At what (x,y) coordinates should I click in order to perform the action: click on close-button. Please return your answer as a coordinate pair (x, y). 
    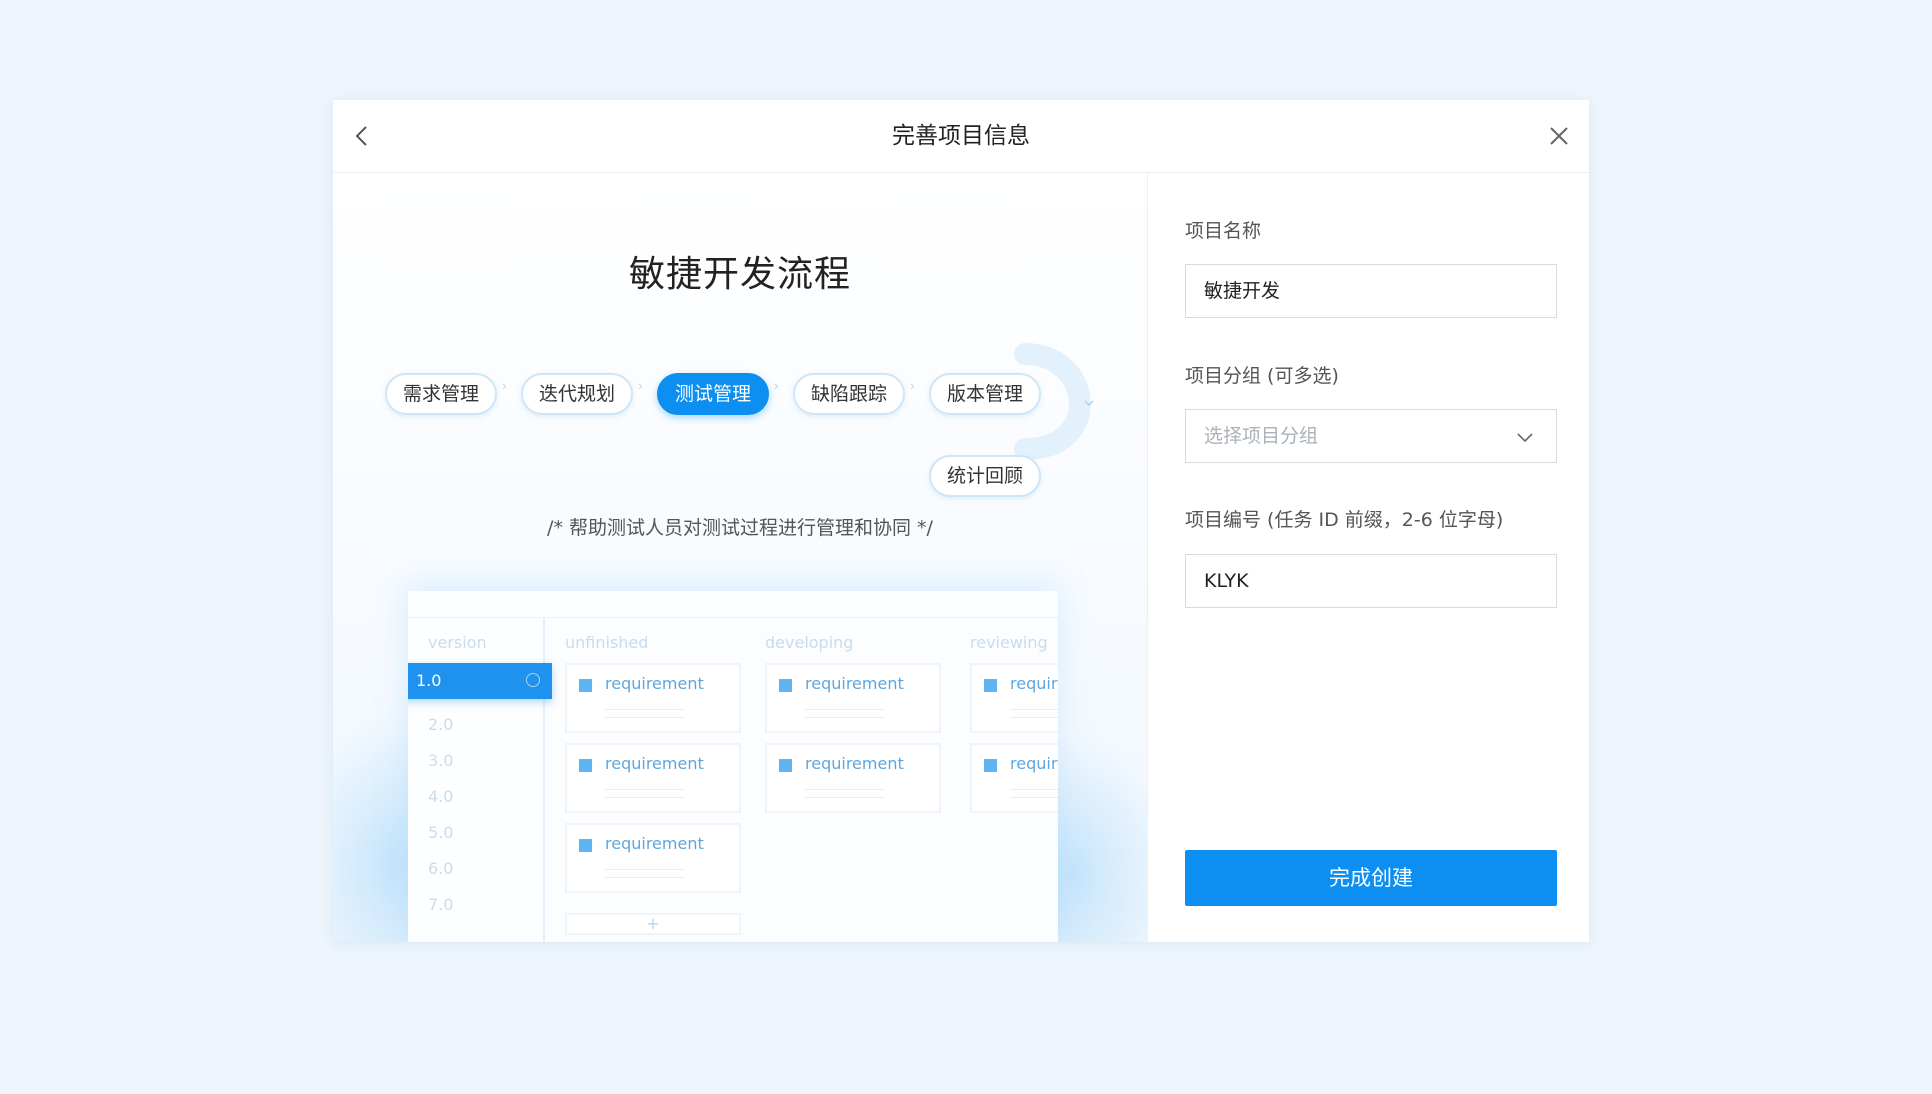
    Looking at the image, I should click on (1559, 136).